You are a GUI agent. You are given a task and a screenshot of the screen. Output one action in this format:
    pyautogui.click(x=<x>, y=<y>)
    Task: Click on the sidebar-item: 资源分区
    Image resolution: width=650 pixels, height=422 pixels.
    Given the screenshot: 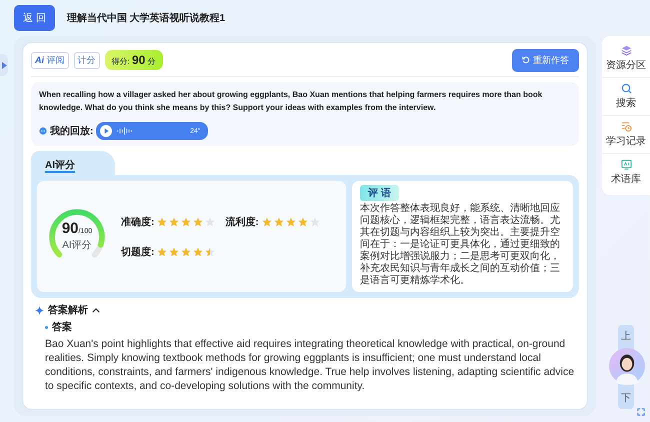 What is the action you would take?
    pyautogui.click(x=626, y=59)
    